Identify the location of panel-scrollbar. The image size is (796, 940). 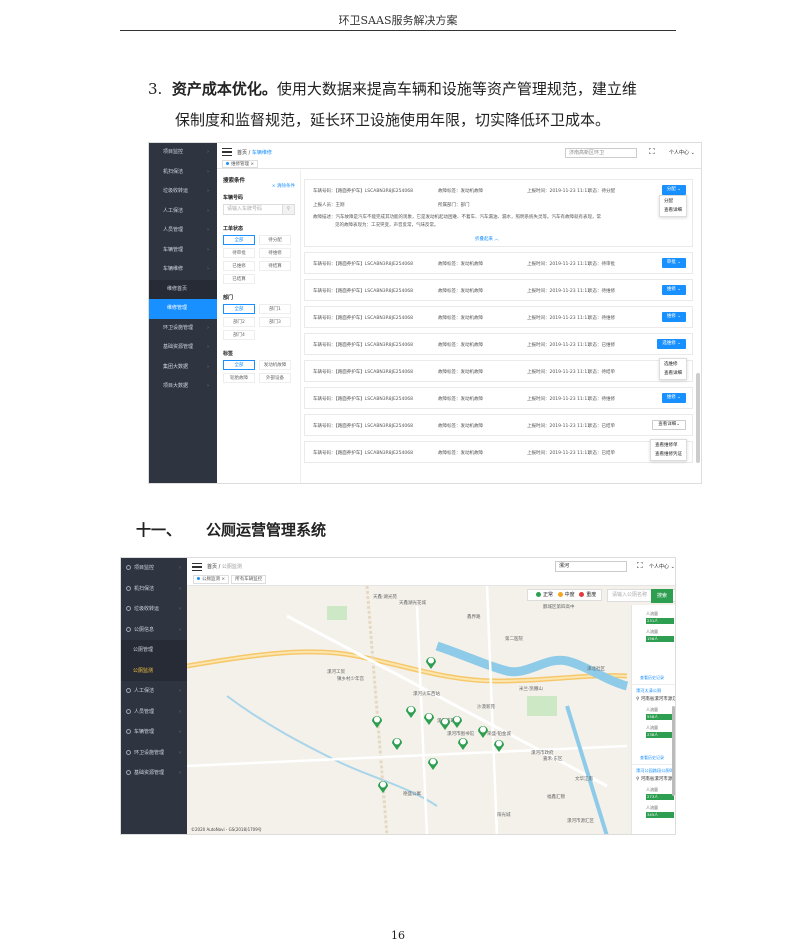
(673, 751).